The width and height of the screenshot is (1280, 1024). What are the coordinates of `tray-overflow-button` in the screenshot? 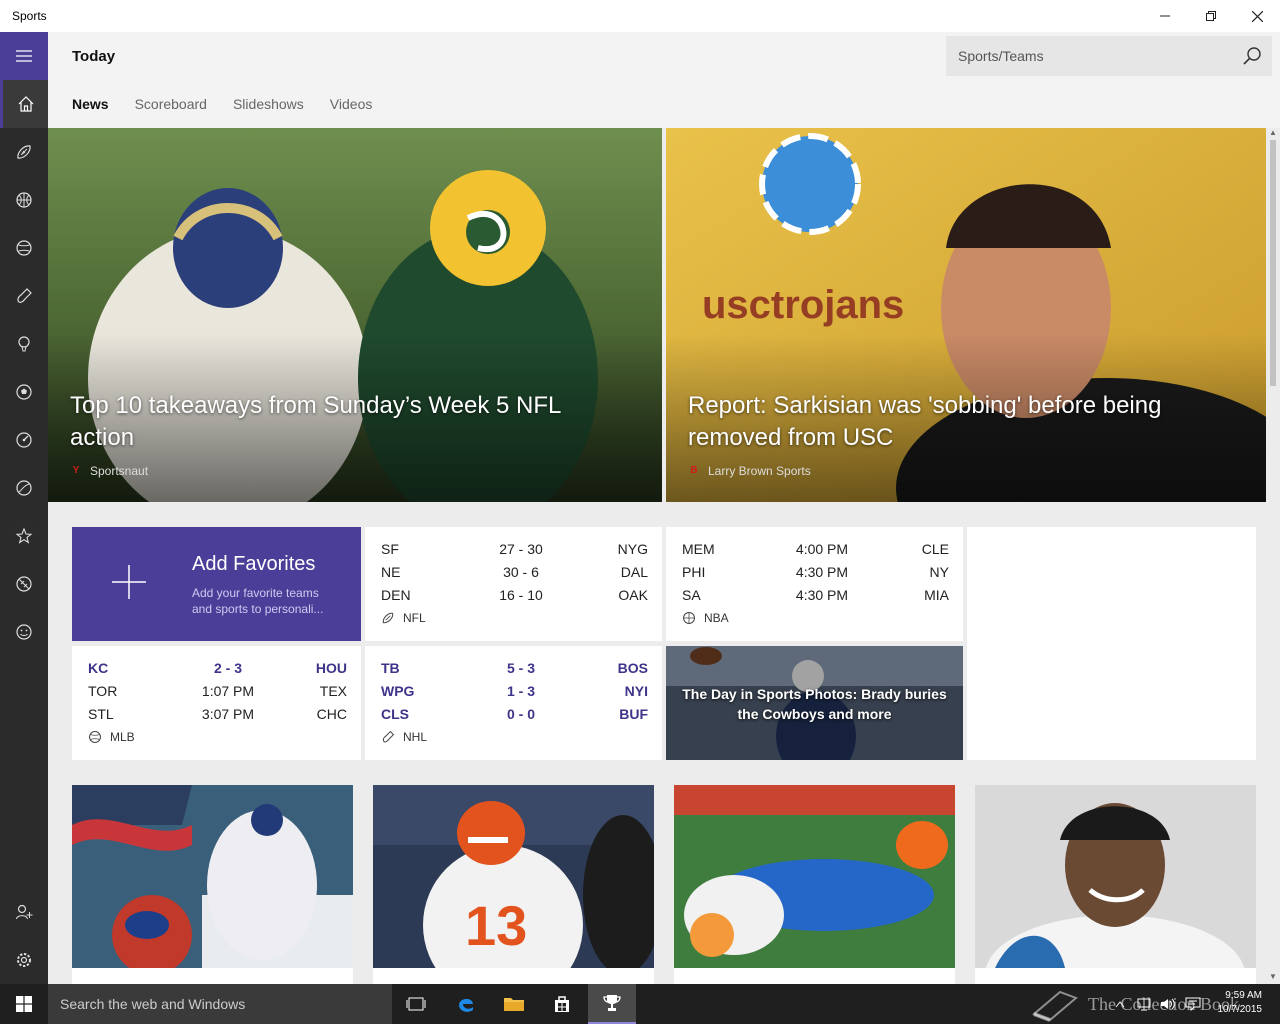 It's located at (1120, 1004).